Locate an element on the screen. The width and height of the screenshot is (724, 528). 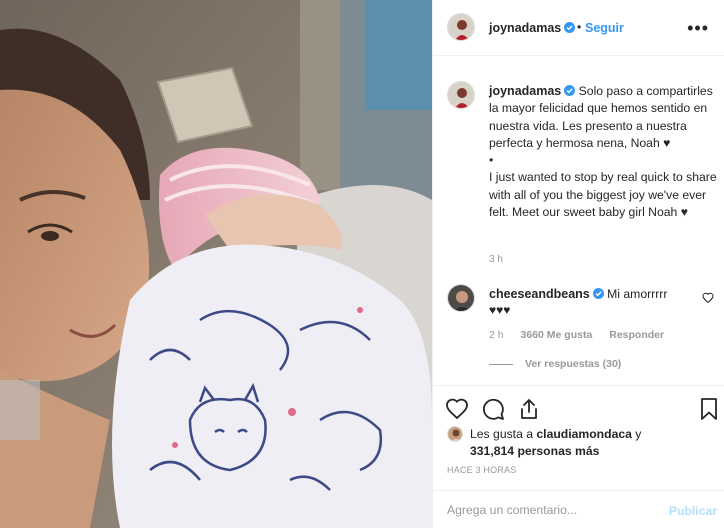
view-replies-button: Ver respuestas (30) is located at coordinates (555, 364).